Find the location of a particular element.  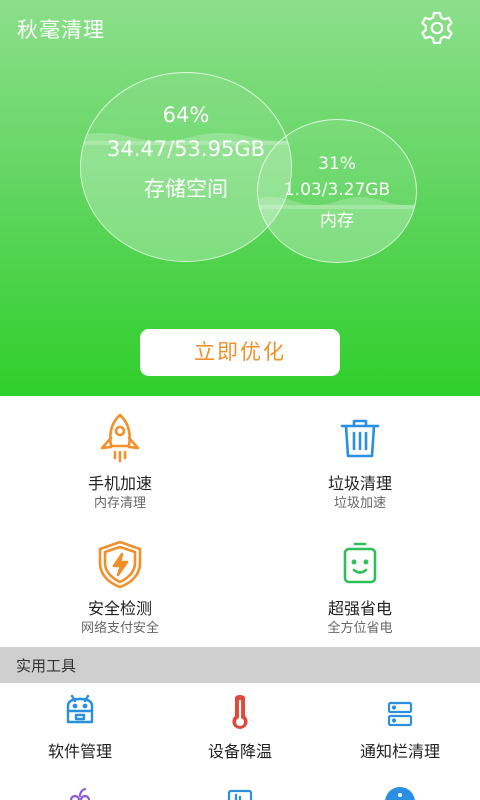

tool-notification-clean-label: 通知栏清理 is located at coordinates (399, 751).